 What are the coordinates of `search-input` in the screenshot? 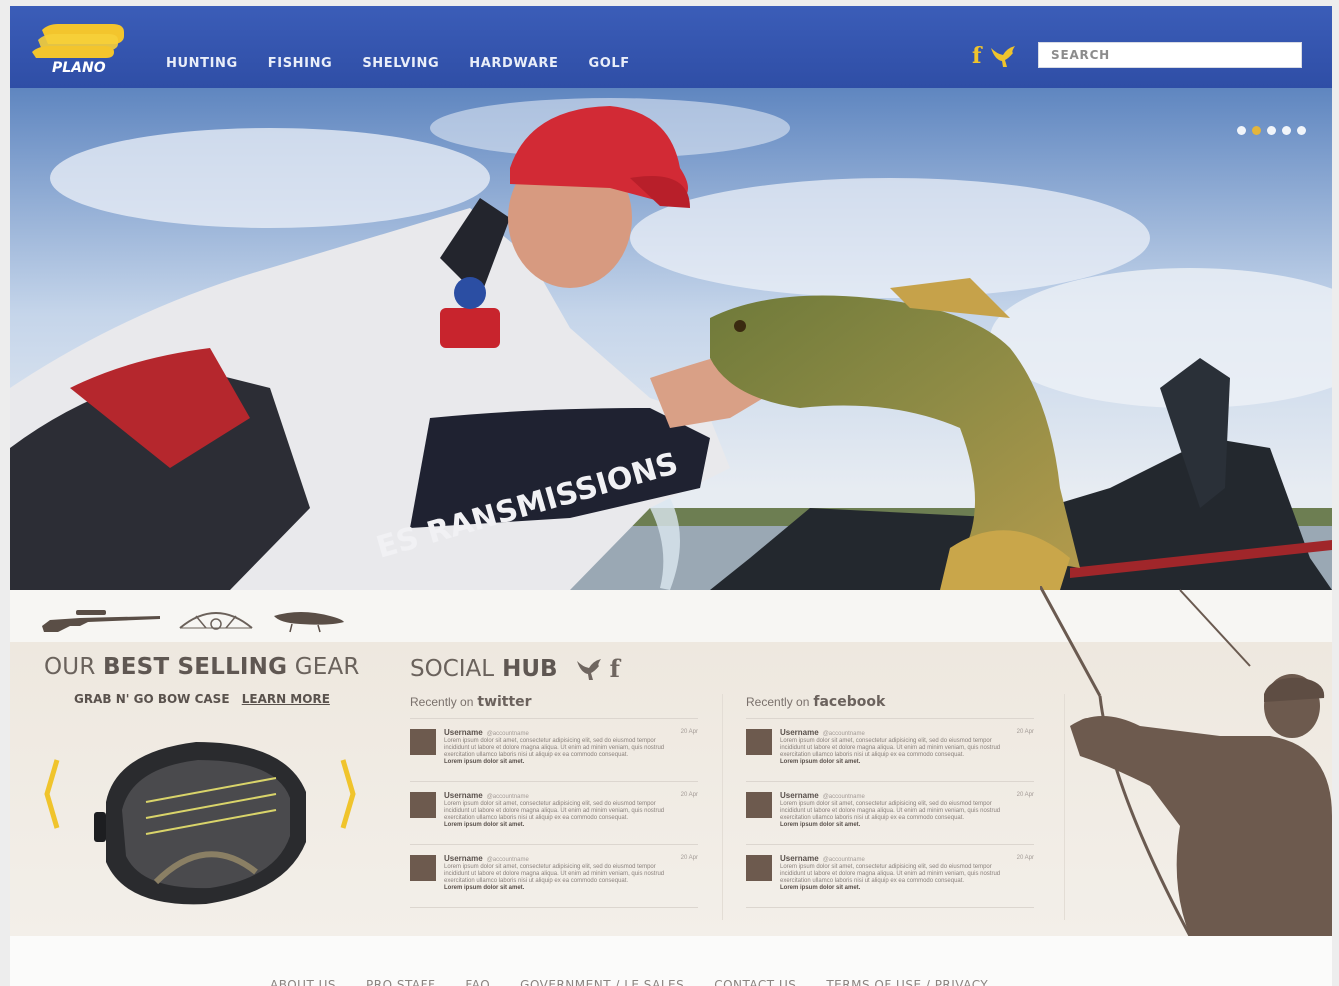 It's located at (1170, 55).